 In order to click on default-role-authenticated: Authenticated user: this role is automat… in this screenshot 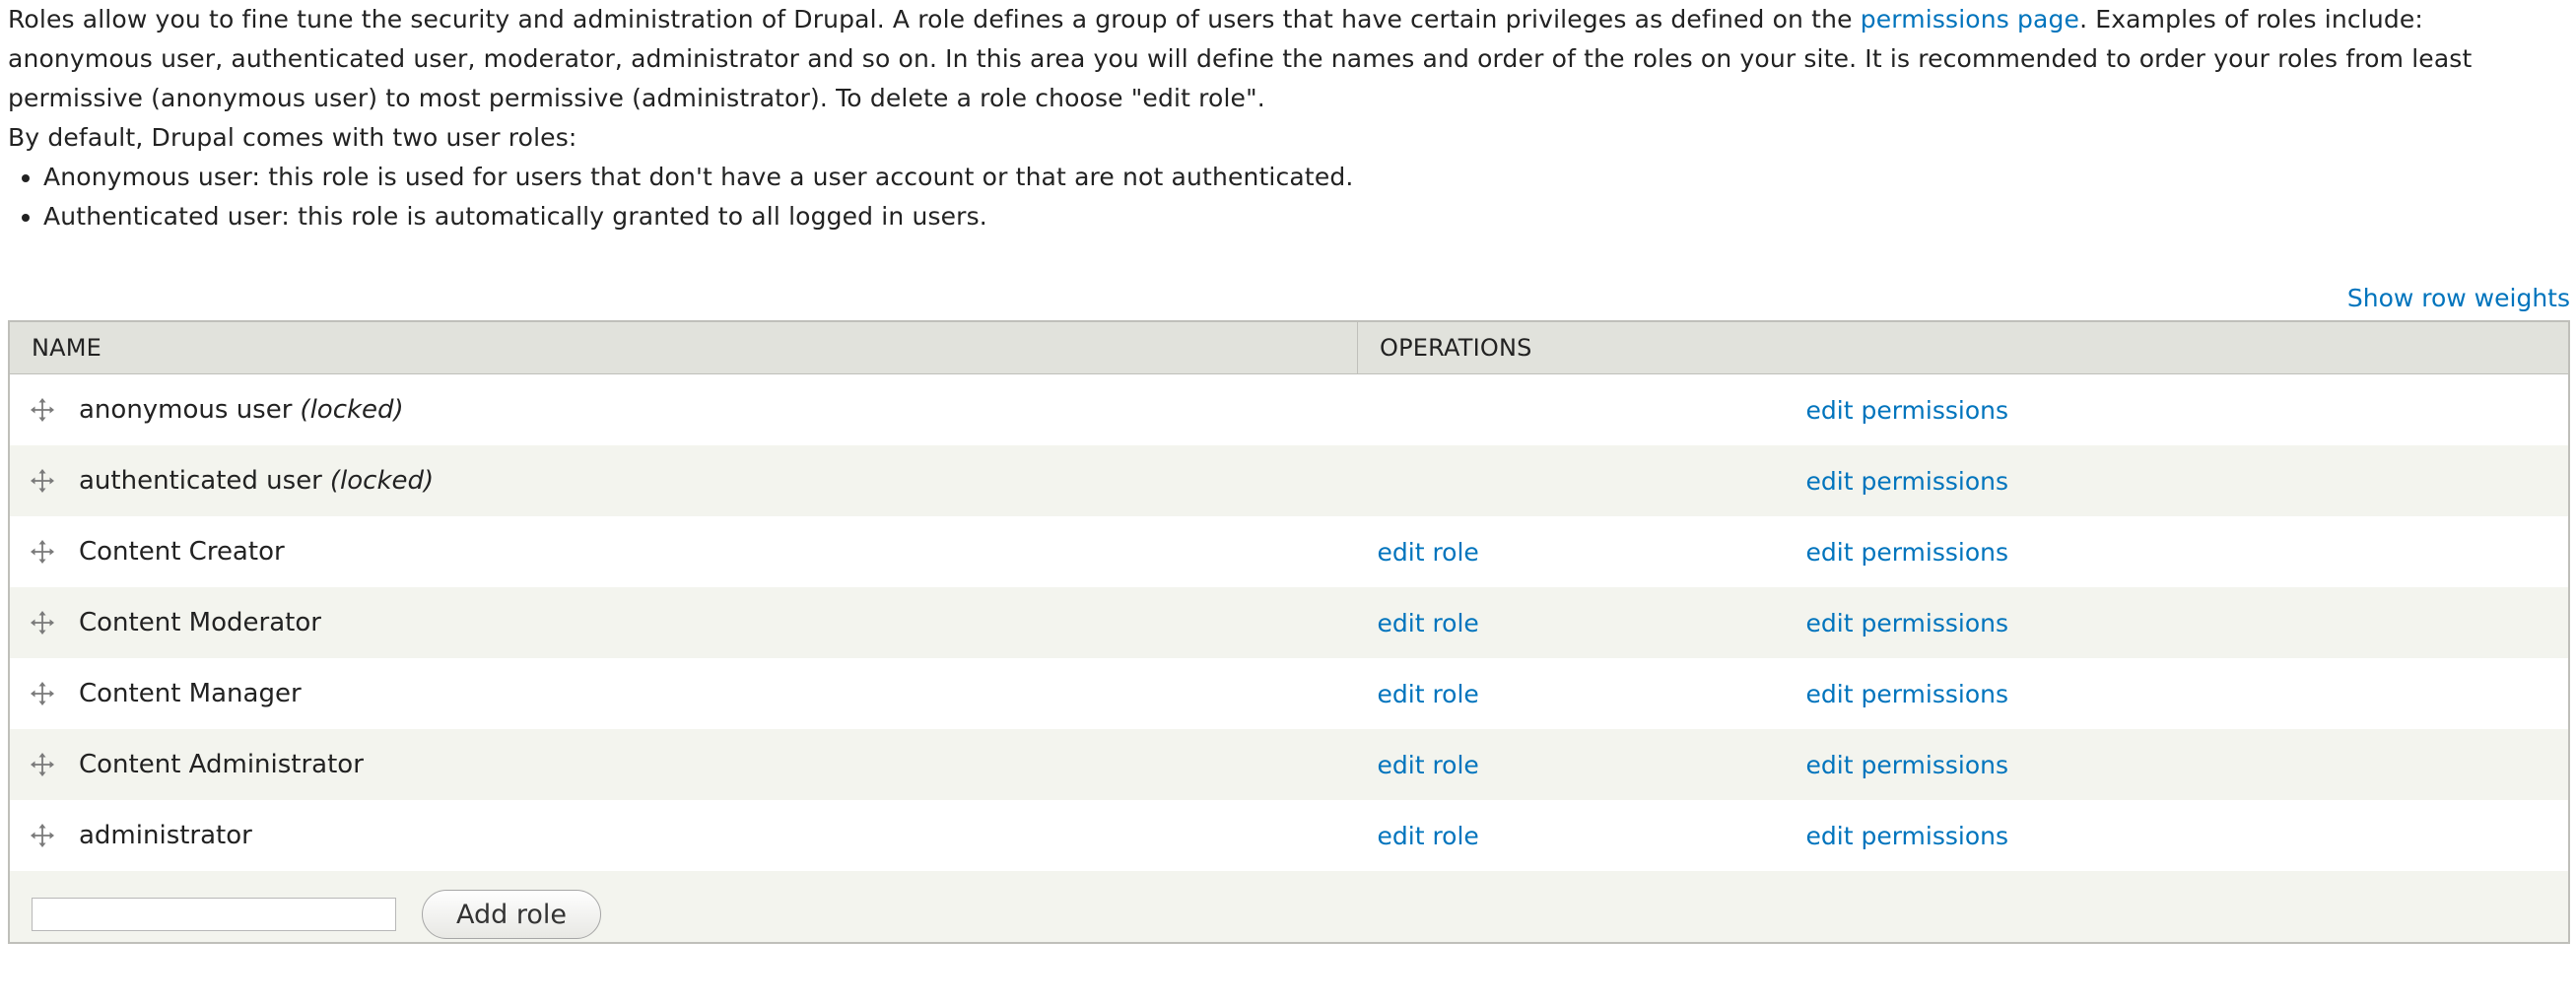, I will do `click(1306, 217)`.